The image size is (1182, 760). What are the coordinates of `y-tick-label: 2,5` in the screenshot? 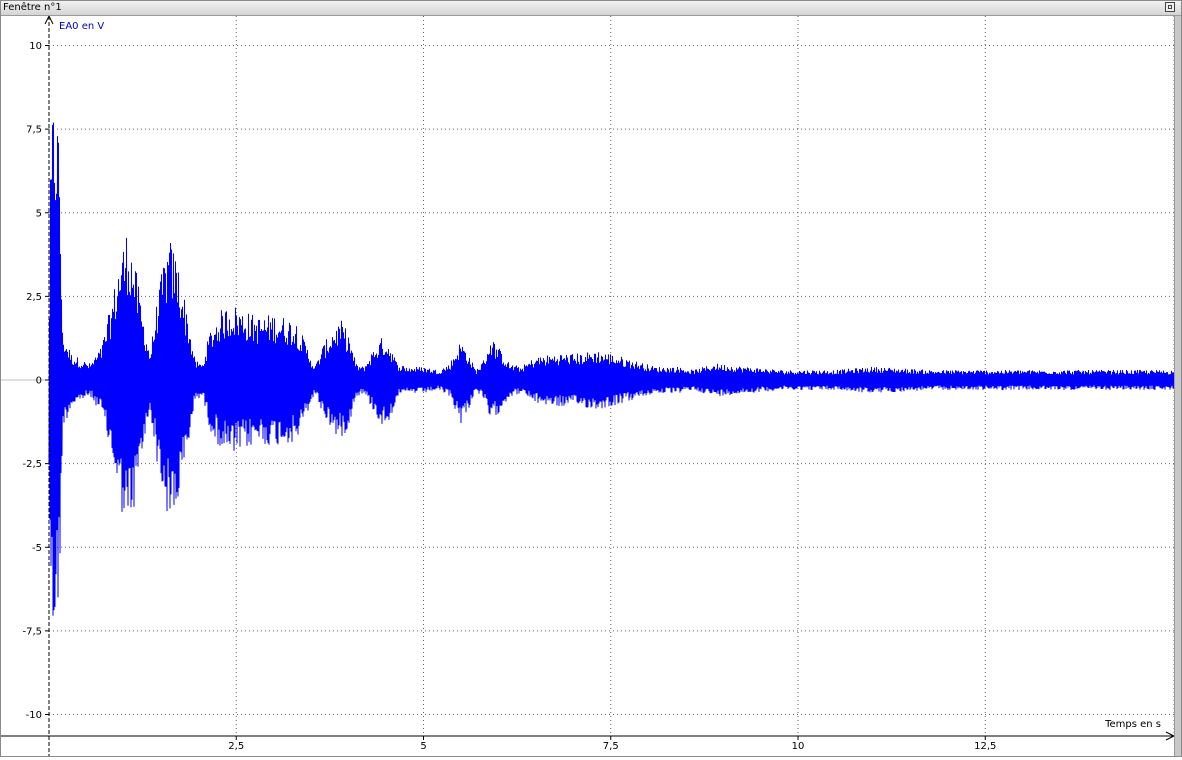 It's located at (34, 297).